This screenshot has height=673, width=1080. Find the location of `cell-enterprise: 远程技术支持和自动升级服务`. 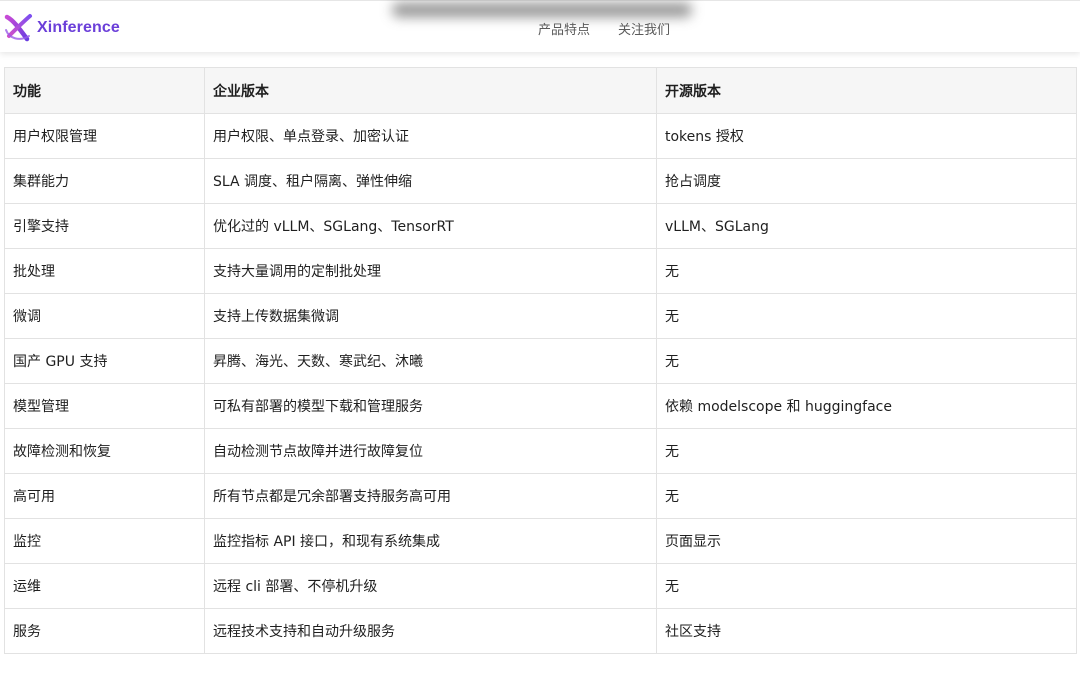

cell-enterprise: 远程技术支持和自动升级服务 is located at coordinates (430, 631).